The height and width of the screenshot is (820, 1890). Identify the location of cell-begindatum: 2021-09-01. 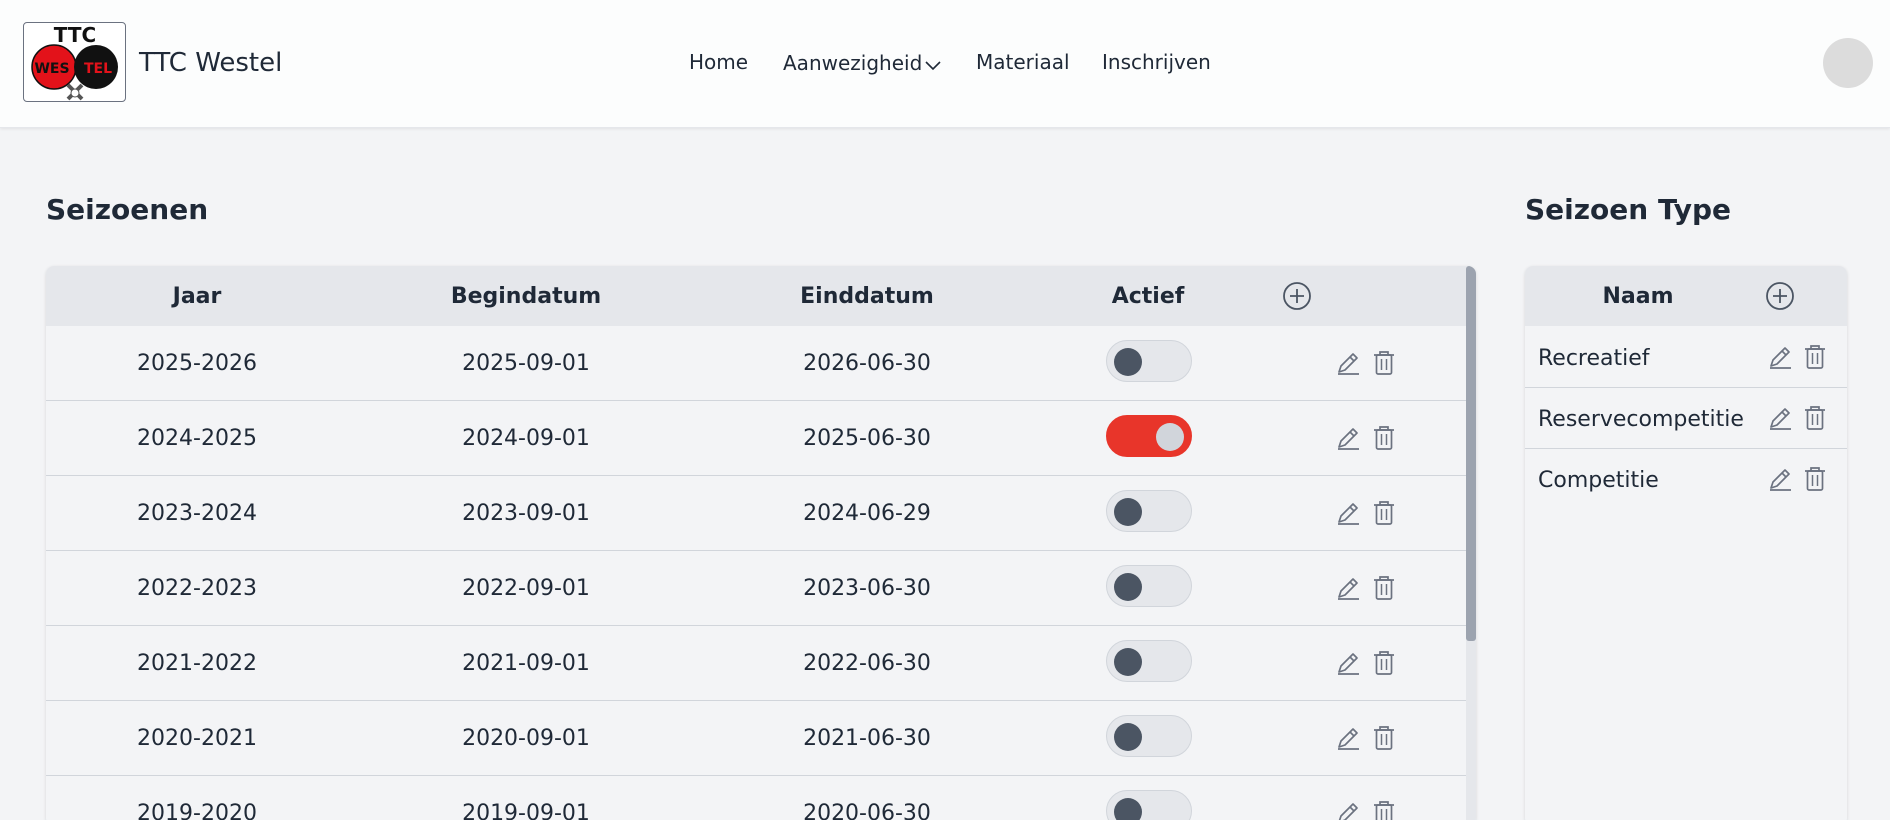
(526, 663).